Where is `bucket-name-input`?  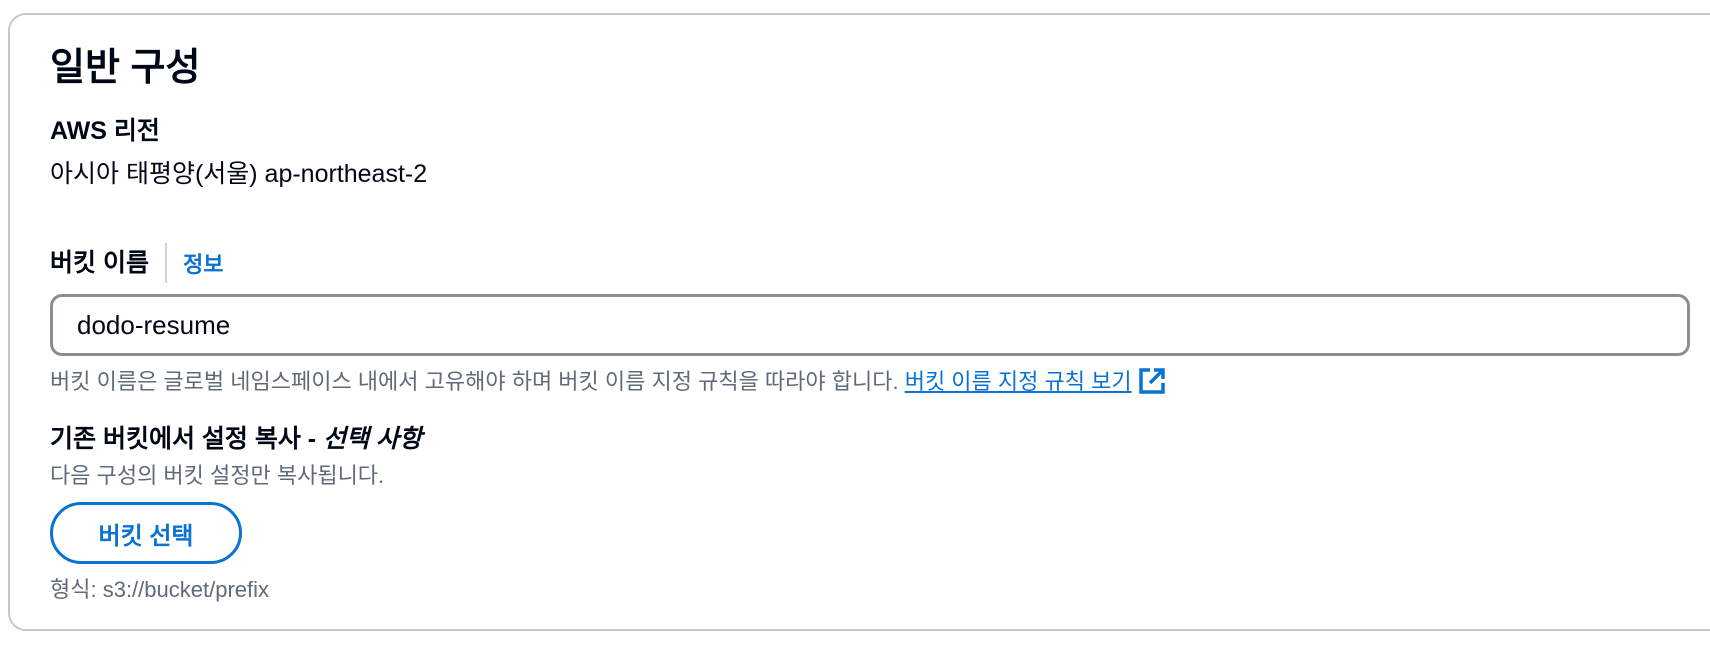 bucket-name-input is located at coordinates (870, 325).